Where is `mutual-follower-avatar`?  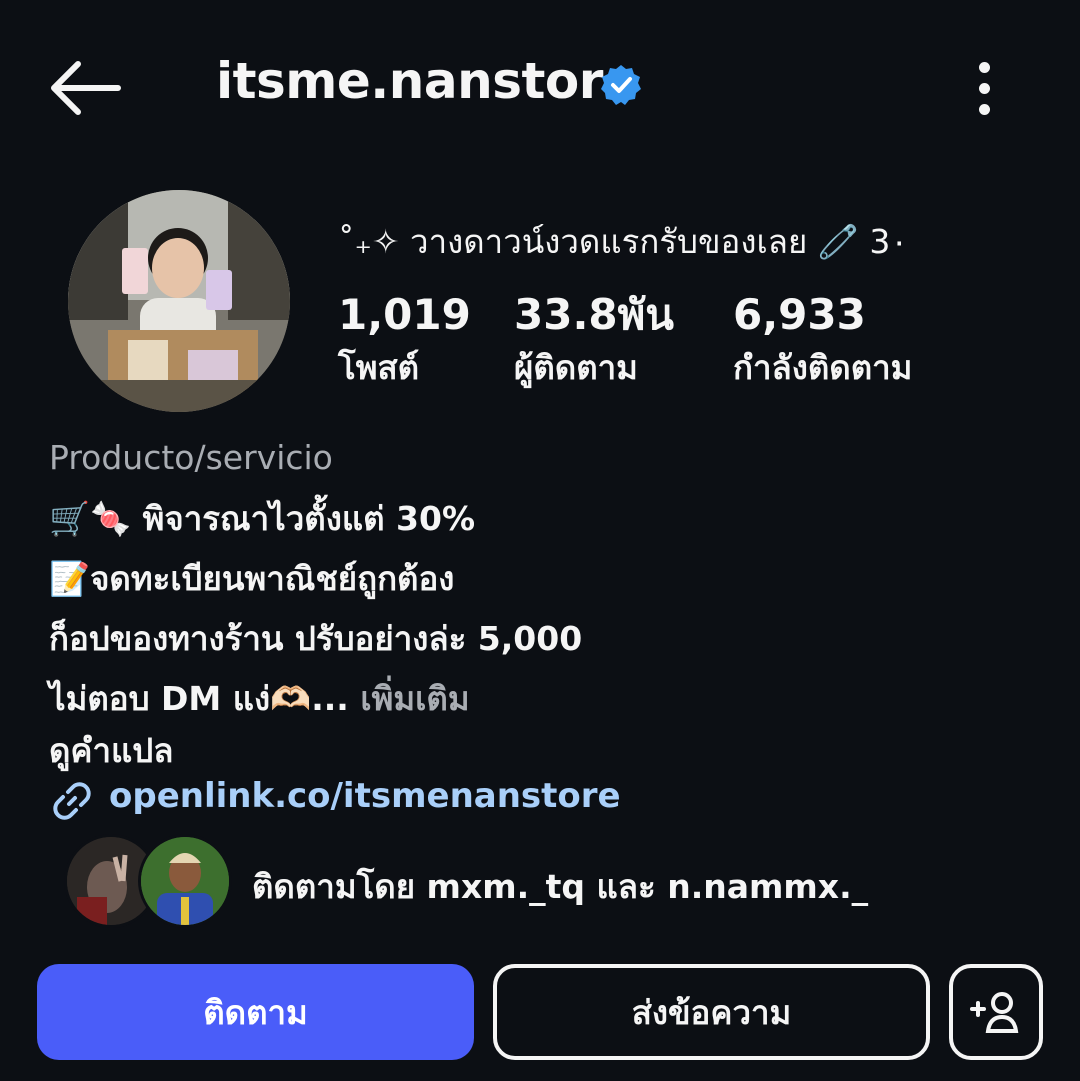 mutual-follower-avatar is located at coordinates (185, 881).